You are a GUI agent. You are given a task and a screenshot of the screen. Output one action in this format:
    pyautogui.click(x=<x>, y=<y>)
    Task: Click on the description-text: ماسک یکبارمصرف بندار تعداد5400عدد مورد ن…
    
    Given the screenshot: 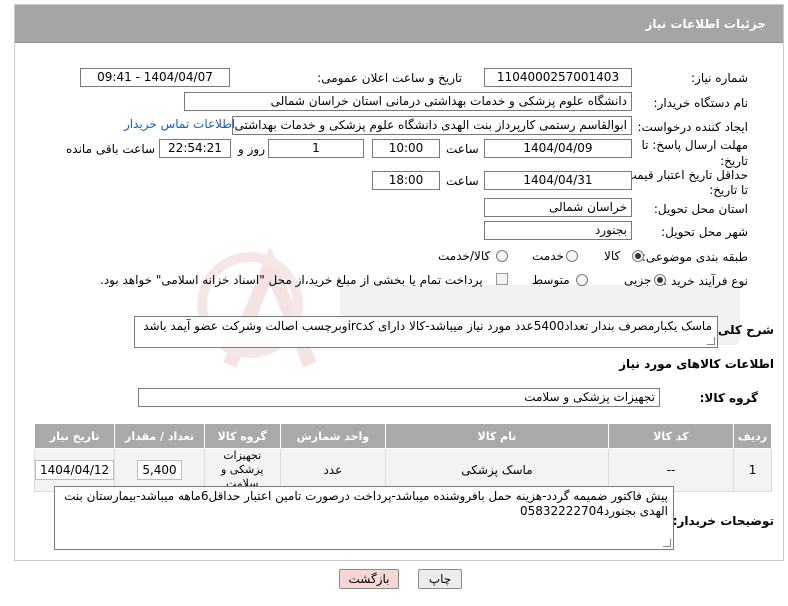 What is the action you would take?
    pyautogui.click(x=427, y=326)
    